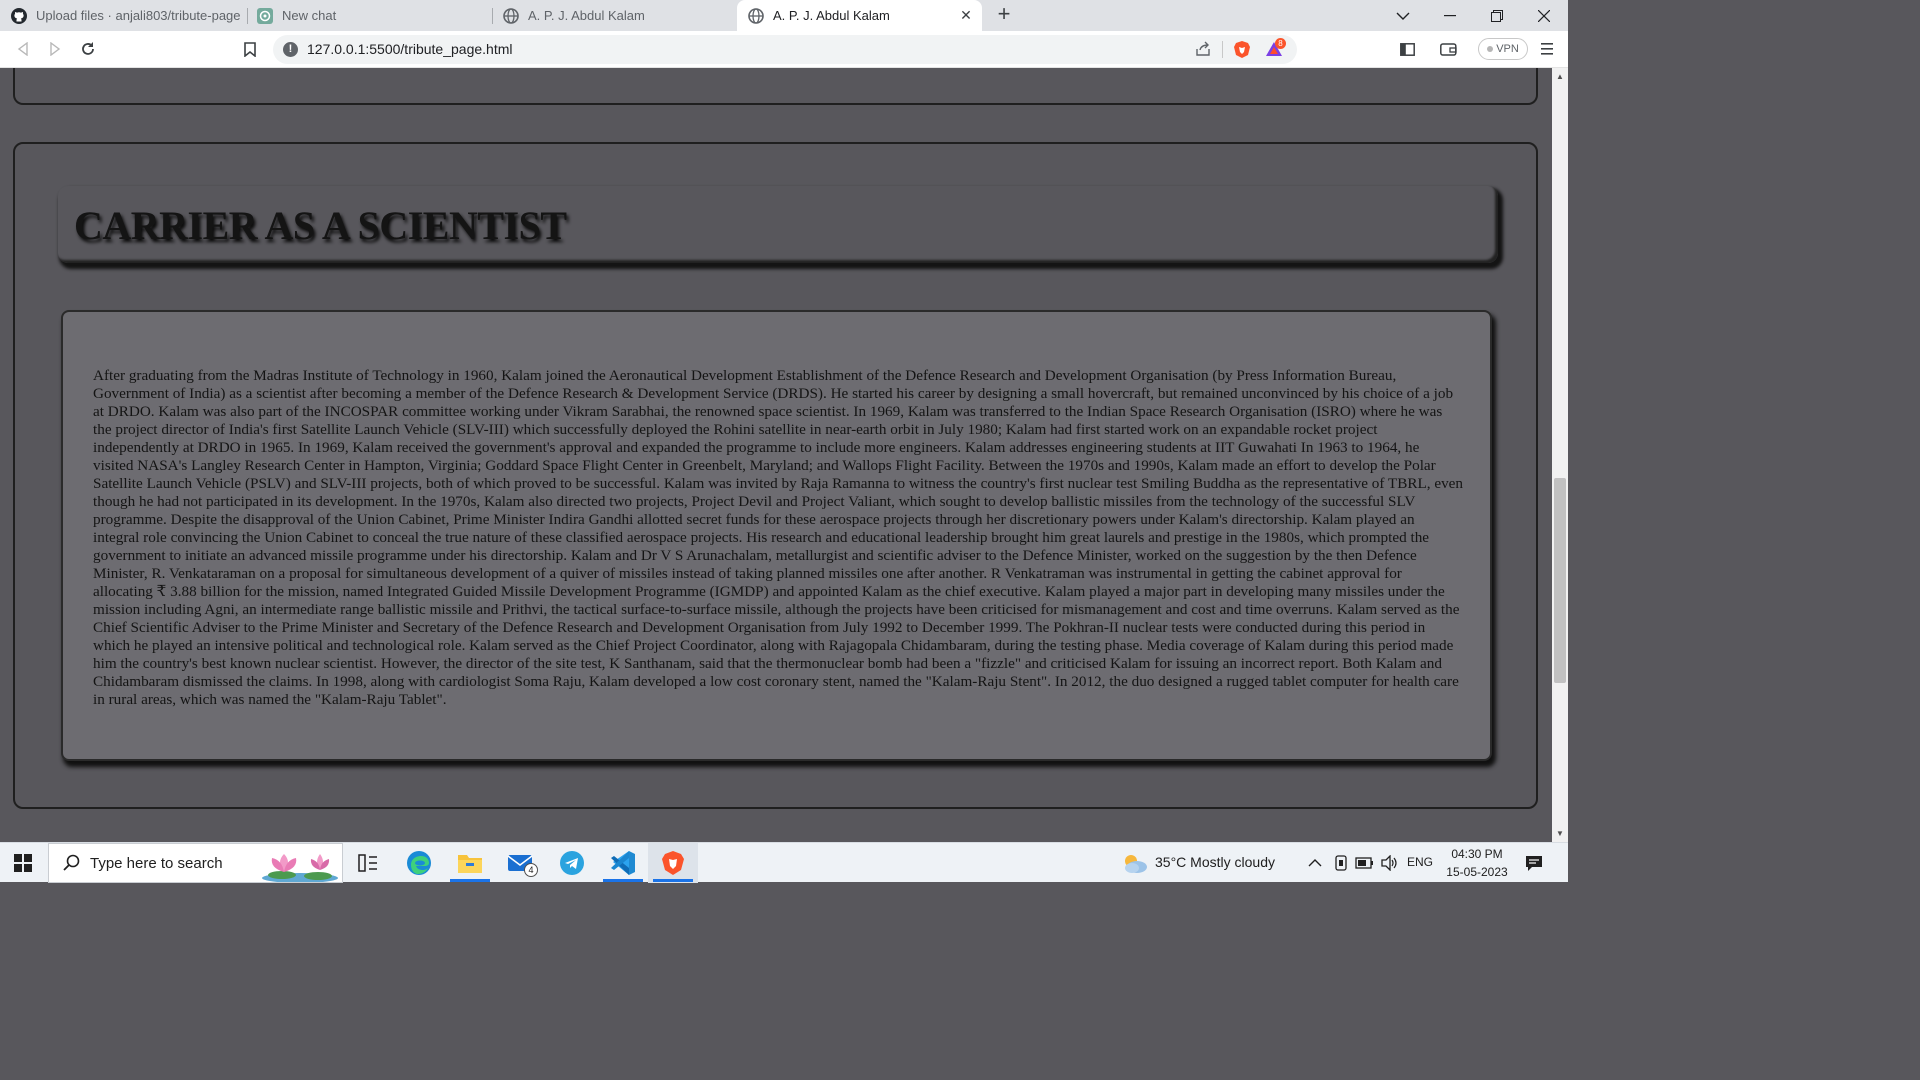  I want to click on search-icon, so click(72, 865).